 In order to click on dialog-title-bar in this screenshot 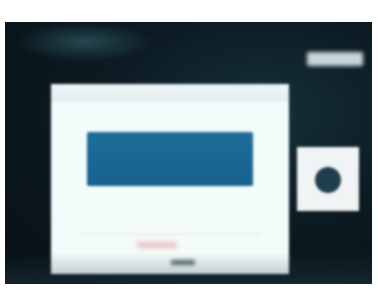, I will do `click(170, 93)`.